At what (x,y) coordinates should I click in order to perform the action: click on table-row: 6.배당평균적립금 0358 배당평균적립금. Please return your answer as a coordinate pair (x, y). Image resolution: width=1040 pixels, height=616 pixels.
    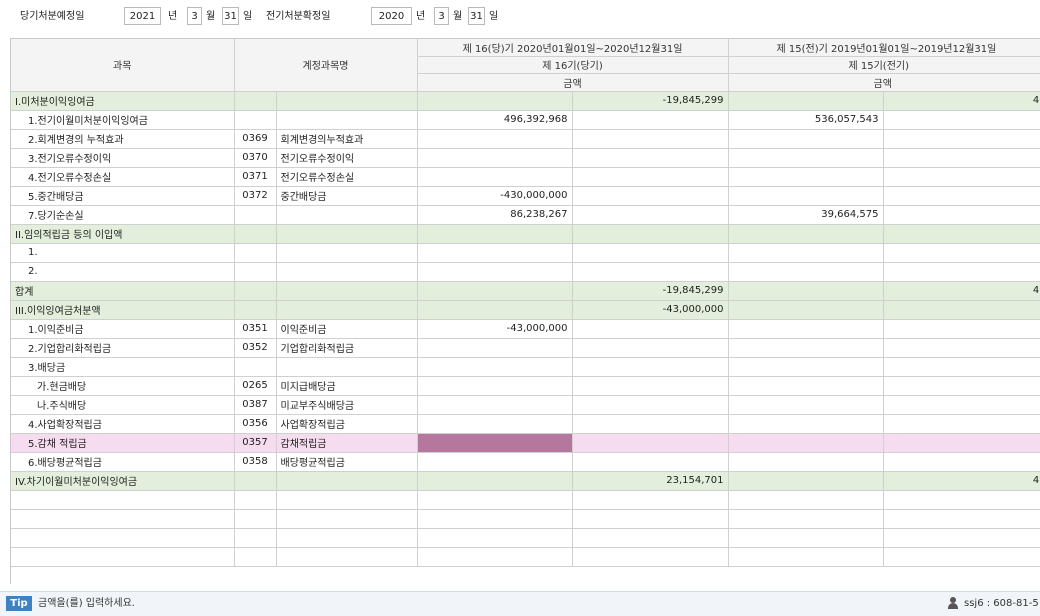
    Looking at the image, I should click on (525, 462).